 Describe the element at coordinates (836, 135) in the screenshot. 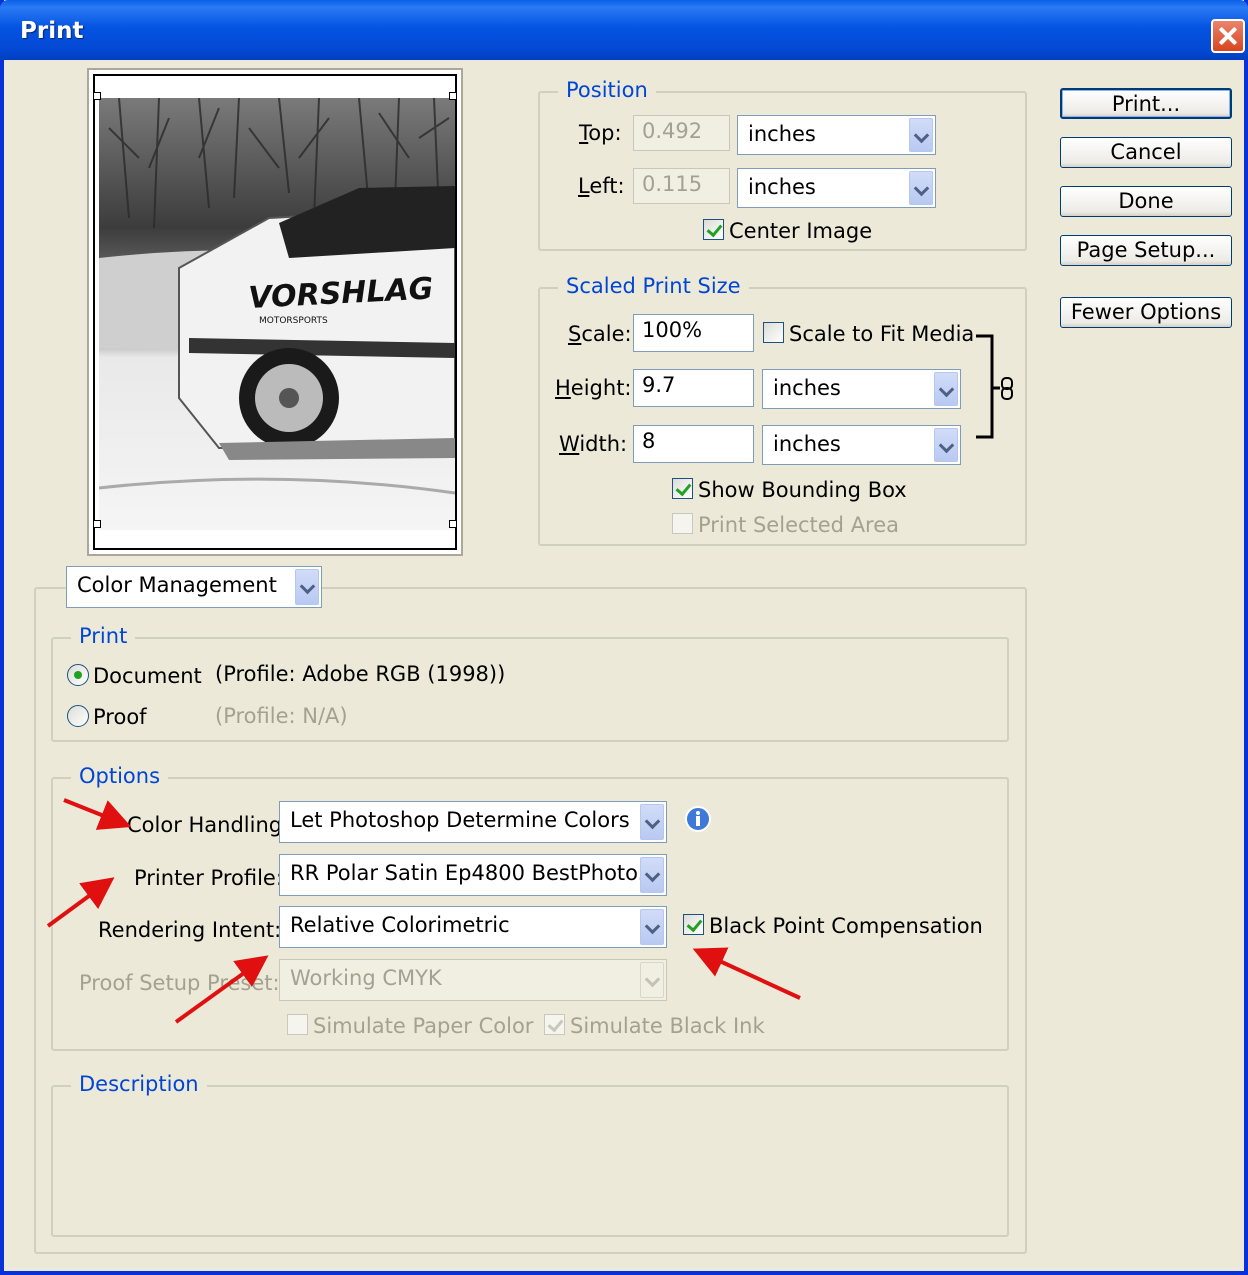

I see `top-unit-select: inches` at that location.